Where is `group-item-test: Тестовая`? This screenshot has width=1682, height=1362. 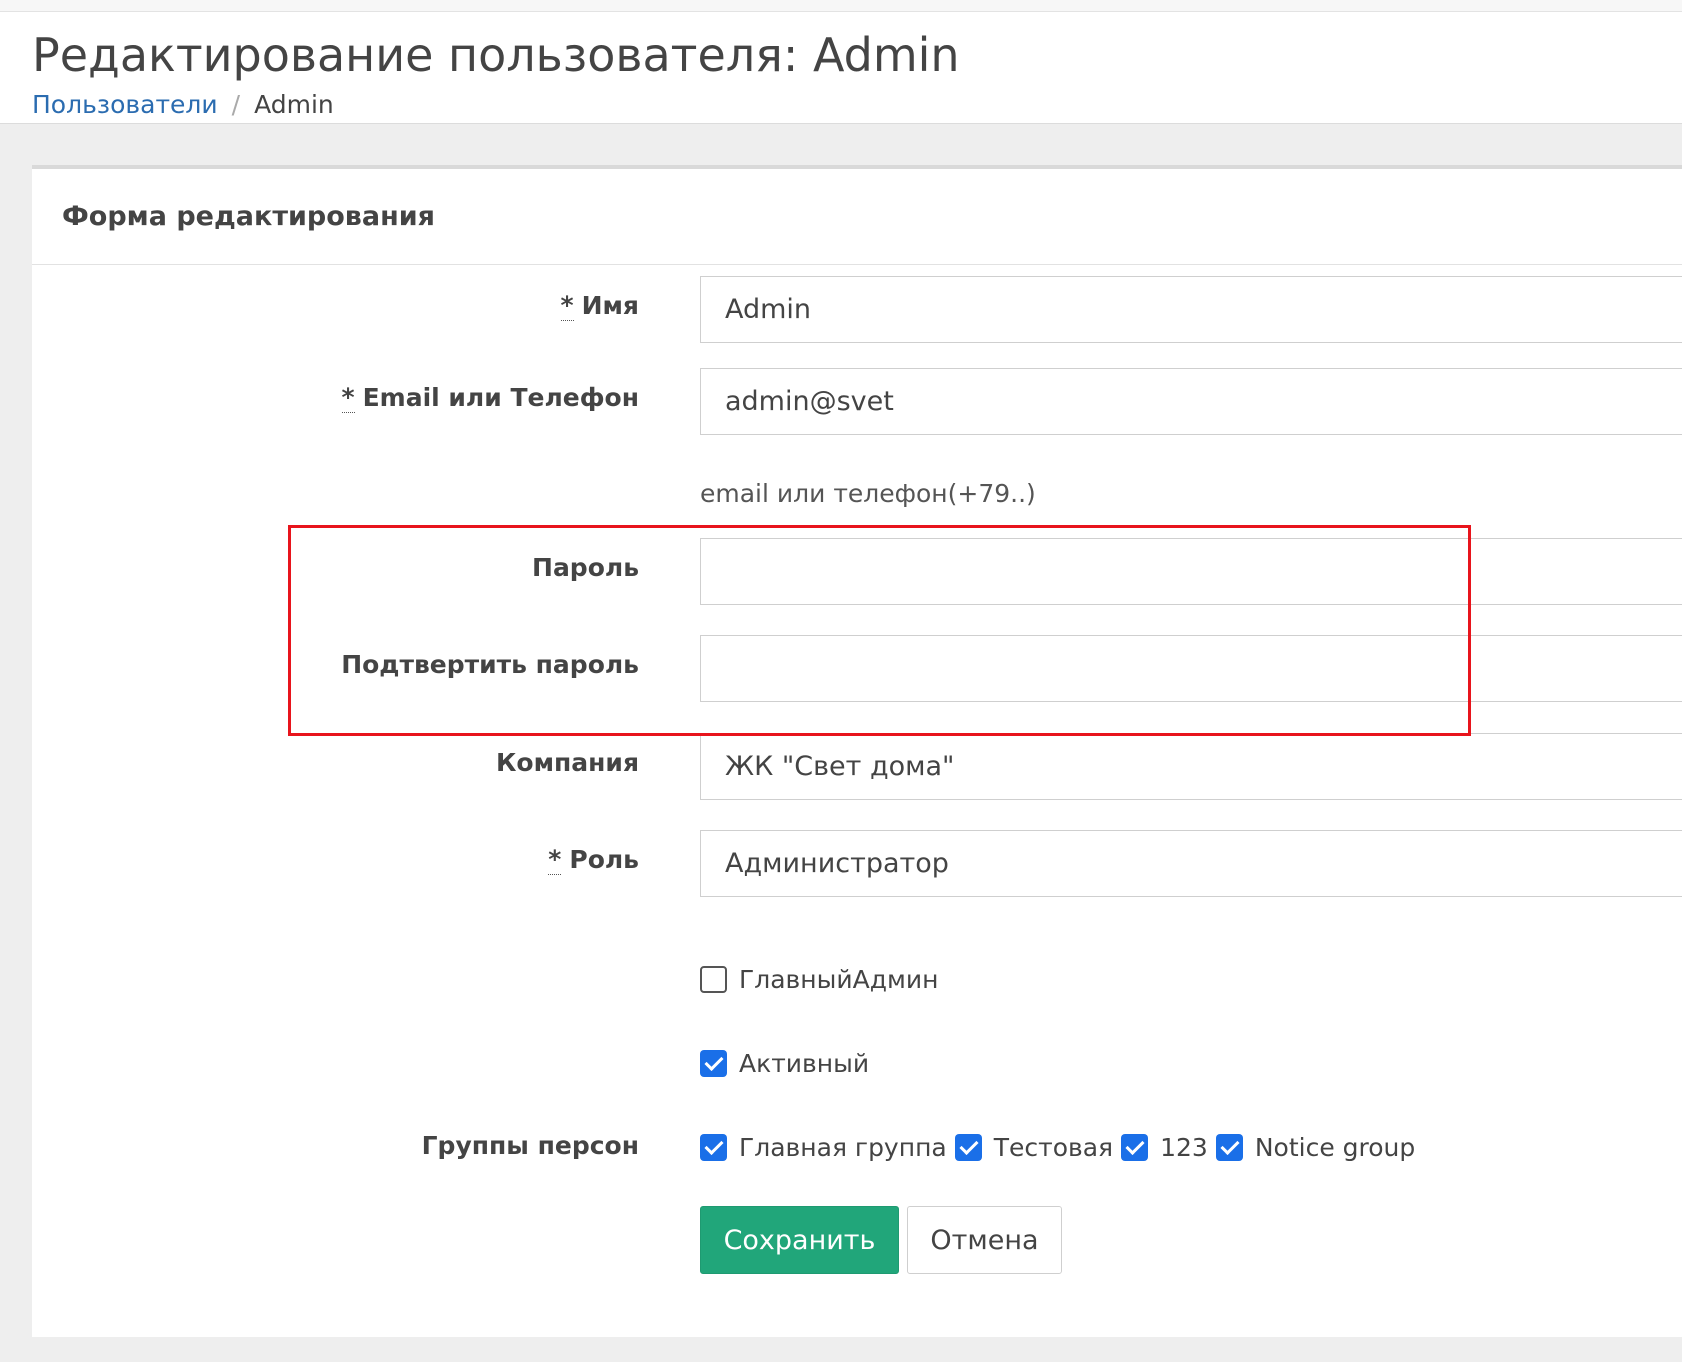 group-item-test: Тестовая is located at coordinates (1037, 1146).